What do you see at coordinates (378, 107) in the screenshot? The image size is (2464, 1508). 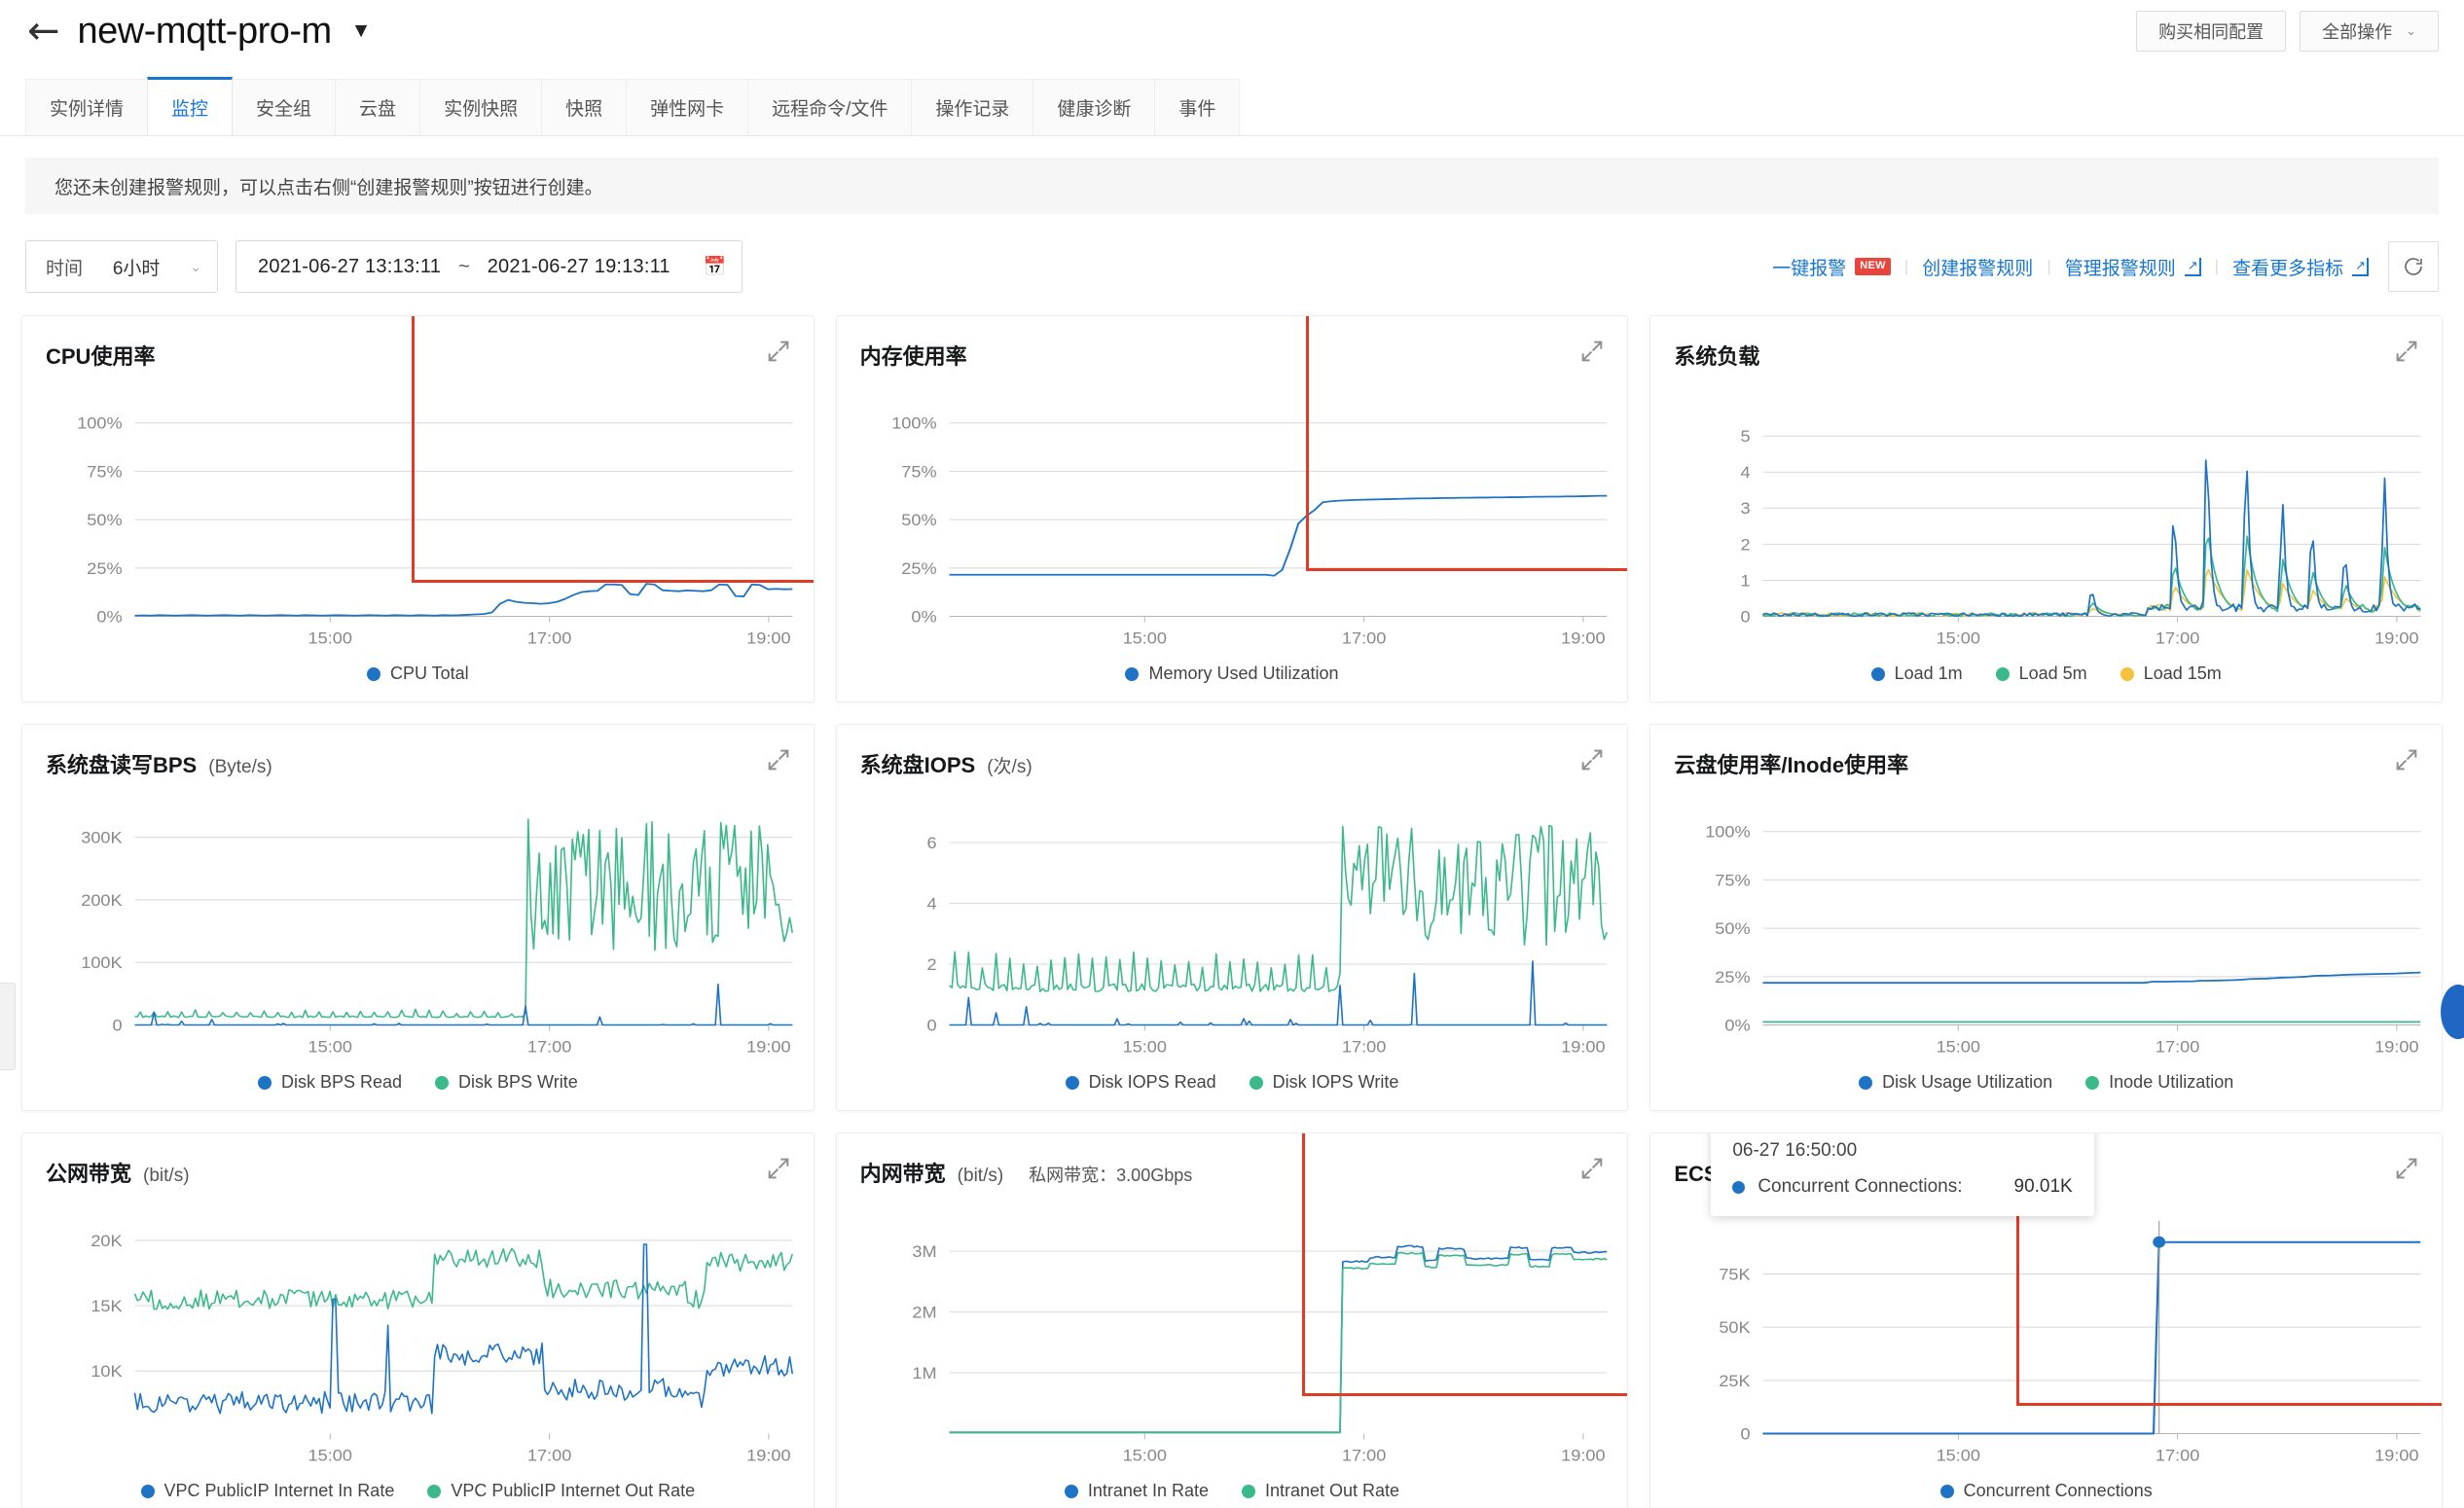 I see `tab-3: 云盘` at bounding box center [378, 107].